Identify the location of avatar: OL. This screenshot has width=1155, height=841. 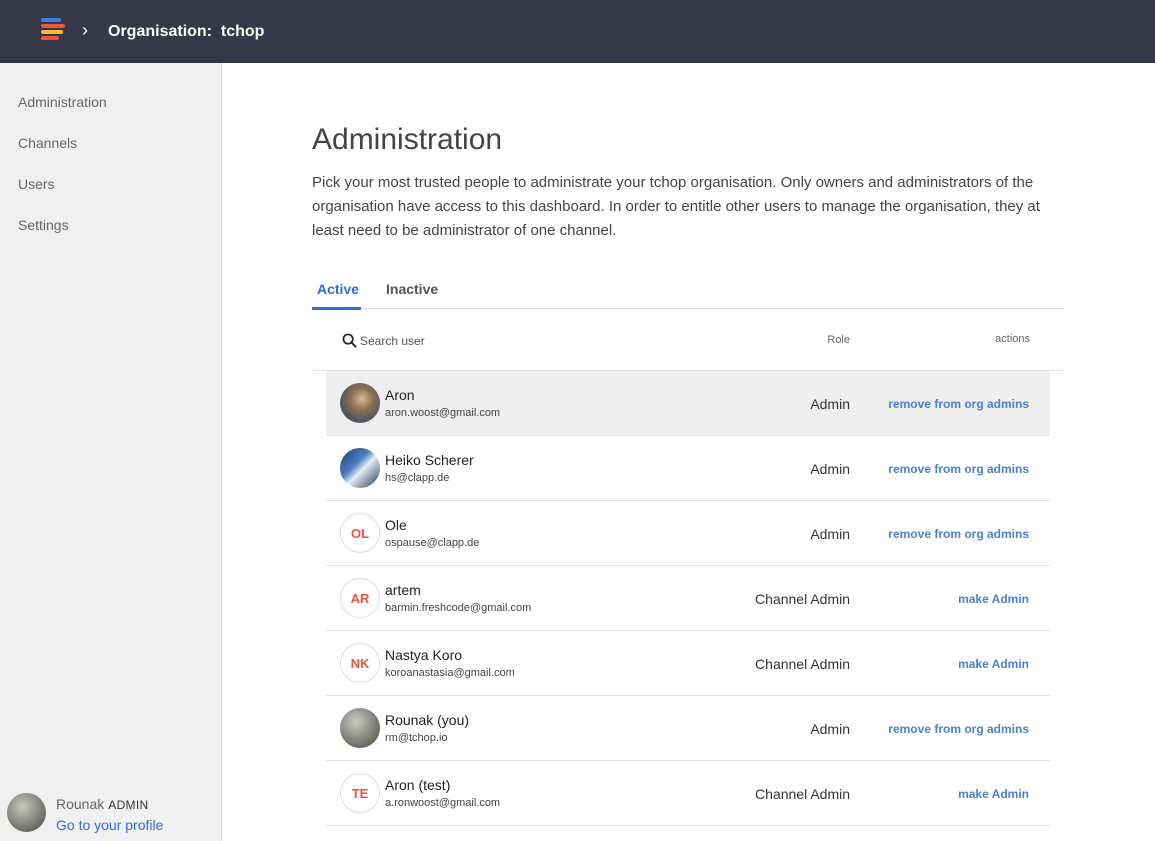
(360, 533).